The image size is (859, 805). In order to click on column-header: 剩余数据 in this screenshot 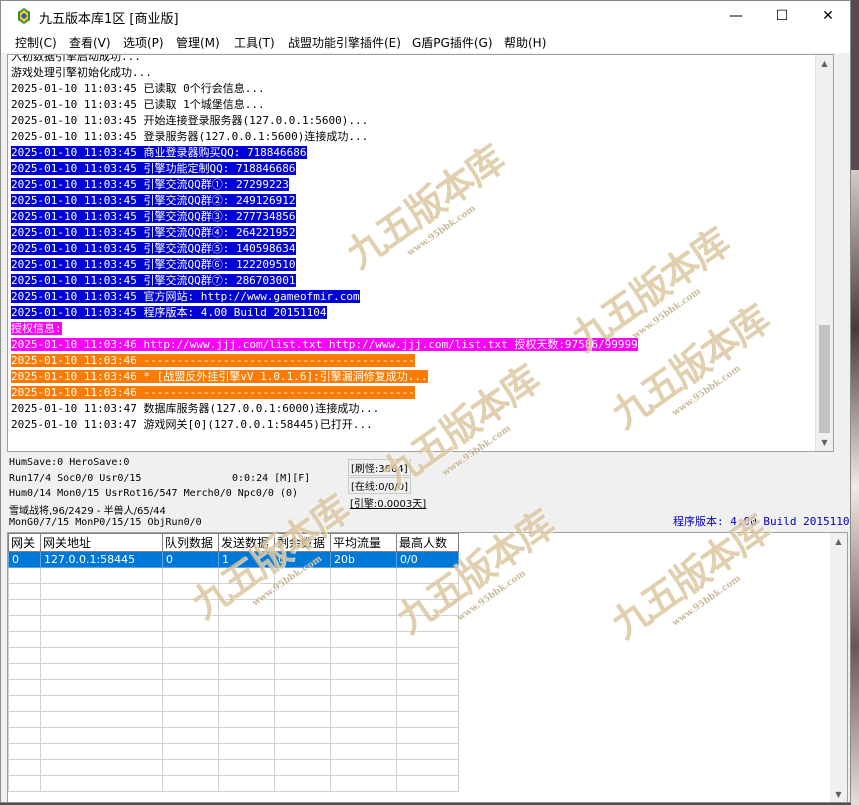, I will do `click(302, 542)`.